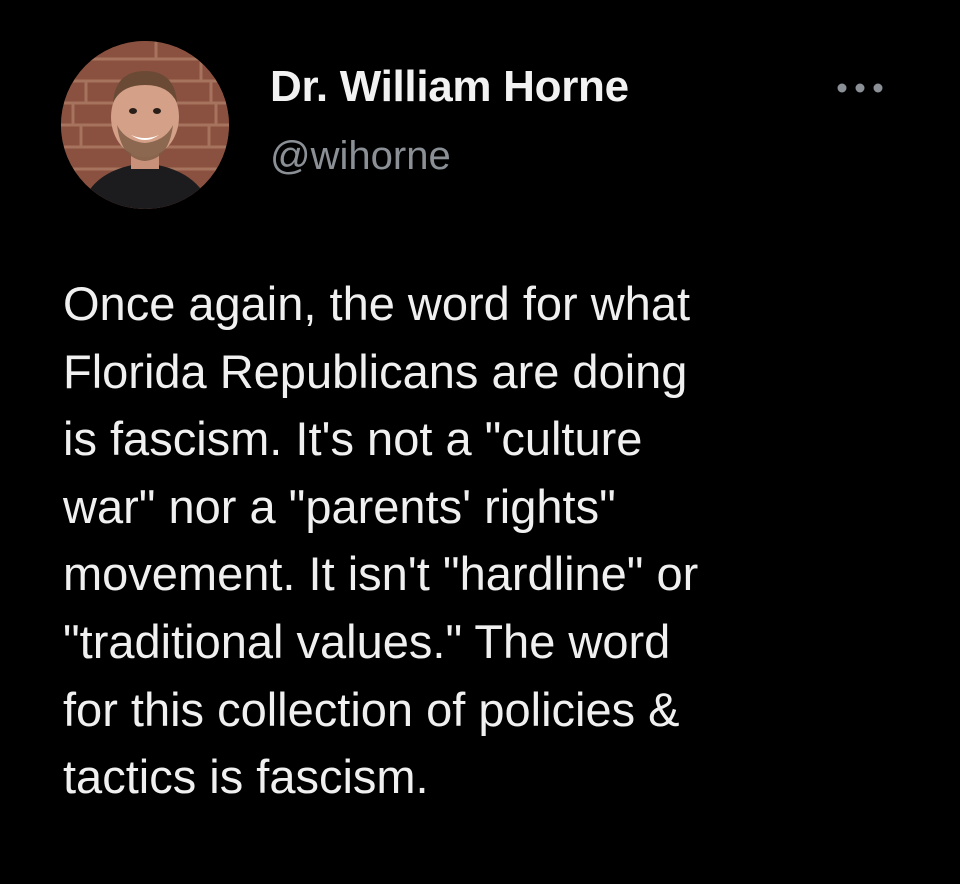 Image resolution: width=960 pixels, height=884 pixels. I want to click on more-options-button, so click(860, 88).